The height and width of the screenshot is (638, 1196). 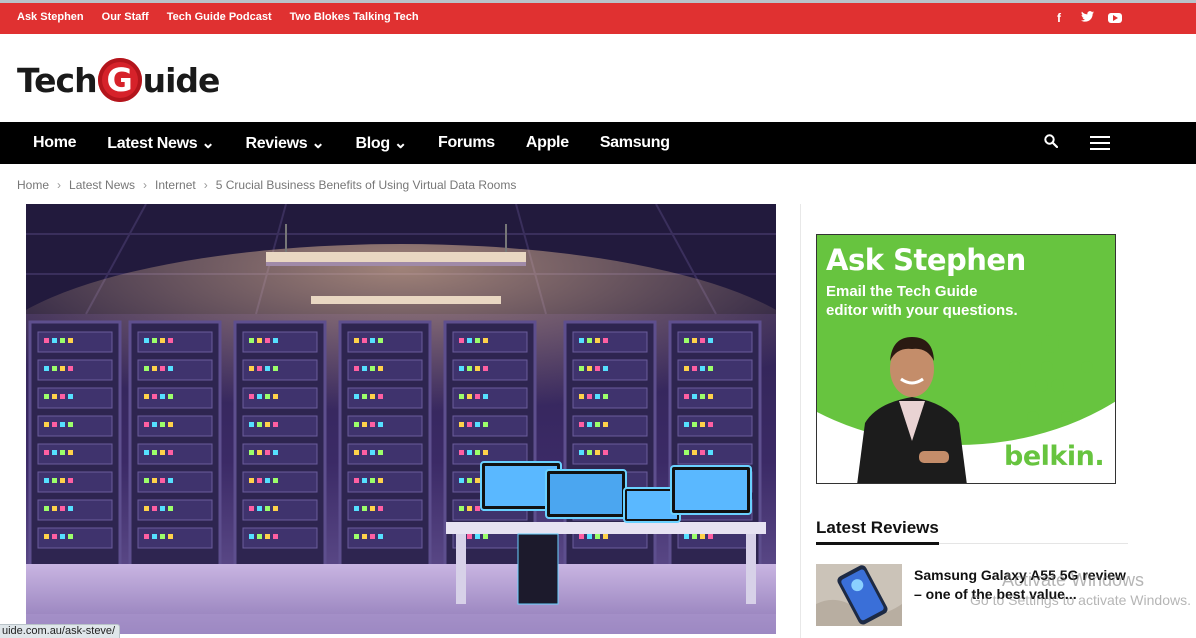 I want to click on logo-g-icon: G, so click(x=119, y=80).